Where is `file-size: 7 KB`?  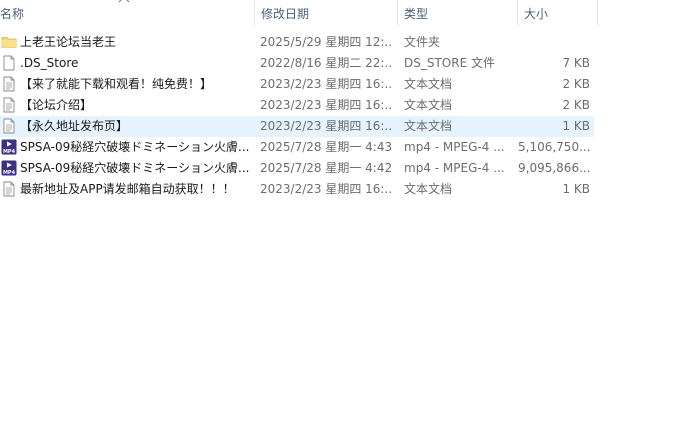 file-size: 7 KB is located at coordinates (576, 63).